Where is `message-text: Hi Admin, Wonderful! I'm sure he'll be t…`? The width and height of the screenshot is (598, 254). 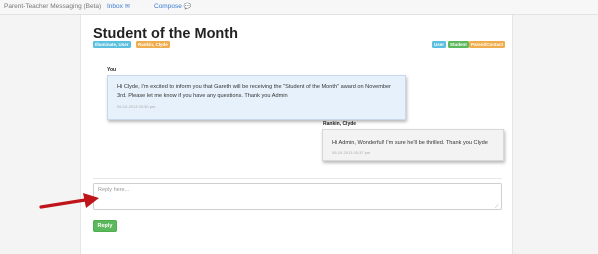
message-text: Hi Admin, Wonderful! I'm sure he'll be t… is located at coordinates (410, 143).